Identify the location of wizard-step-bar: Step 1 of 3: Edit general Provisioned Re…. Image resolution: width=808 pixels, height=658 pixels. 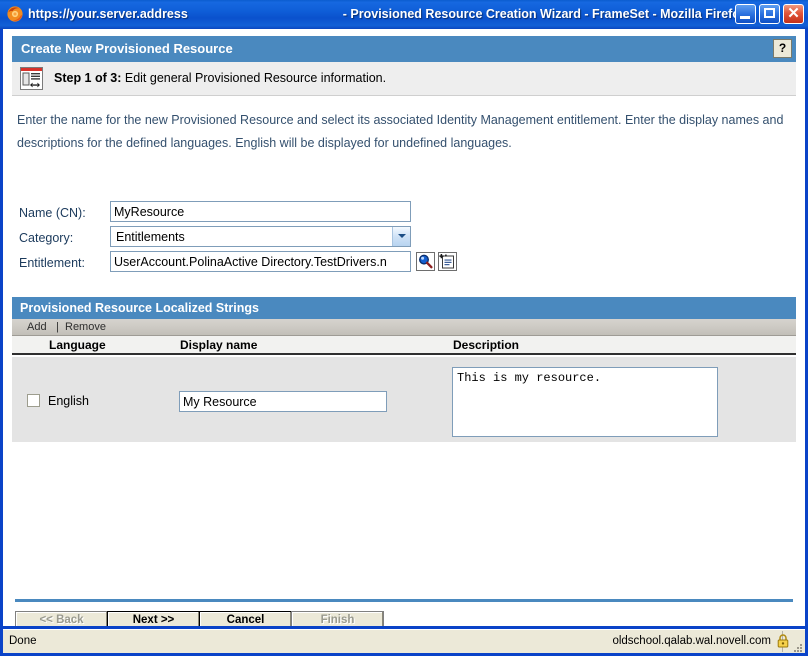
(404, 79).